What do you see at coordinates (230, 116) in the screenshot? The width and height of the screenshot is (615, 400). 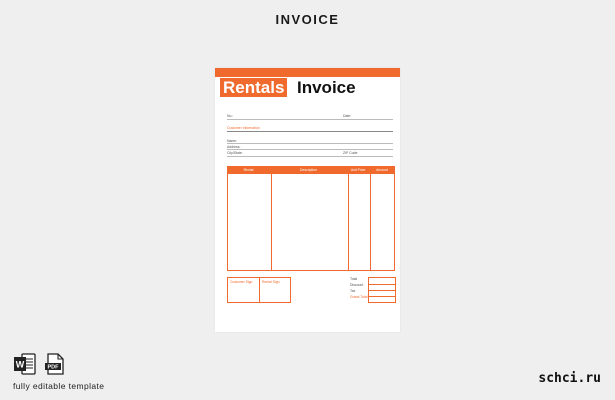 I see `no-label: No.:` at bounding box center [230, 116].